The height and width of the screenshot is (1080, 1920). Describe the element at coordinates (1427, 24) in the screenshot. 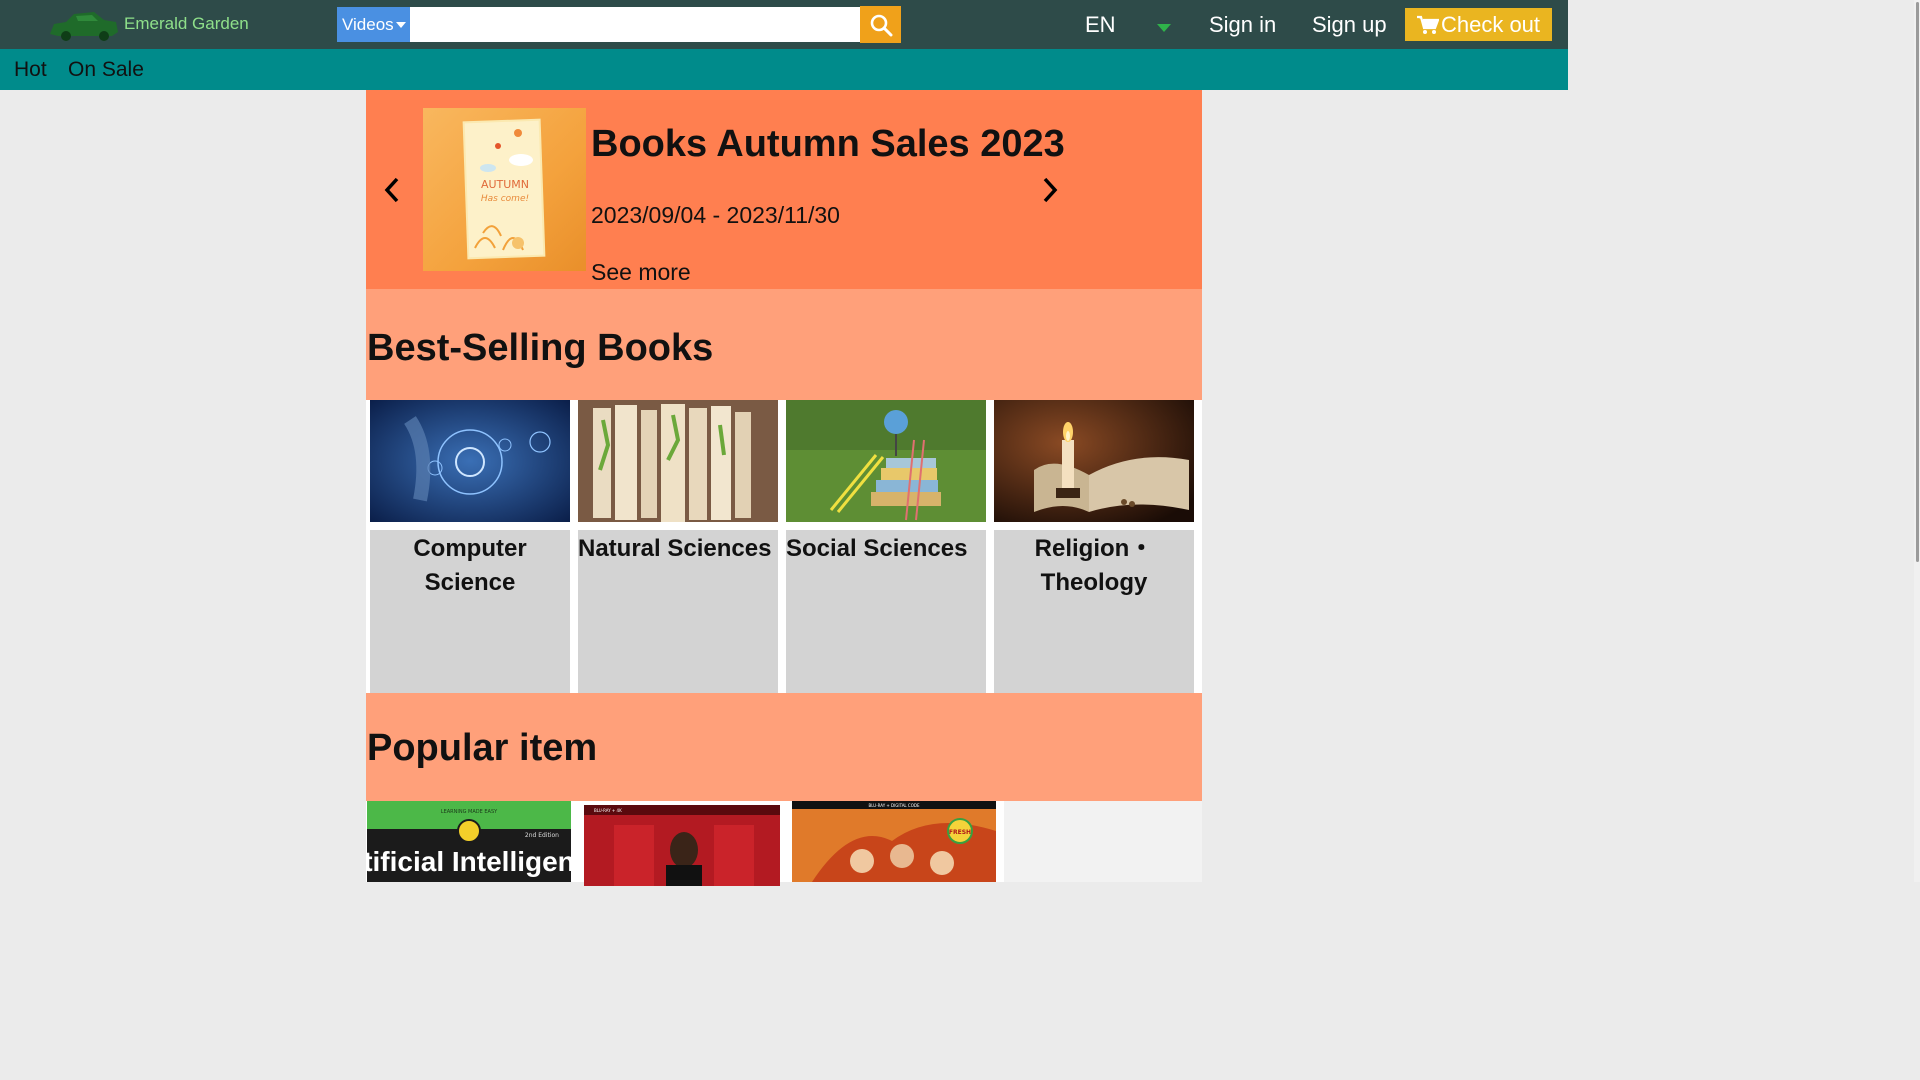

I see `cart-icon` at that location.